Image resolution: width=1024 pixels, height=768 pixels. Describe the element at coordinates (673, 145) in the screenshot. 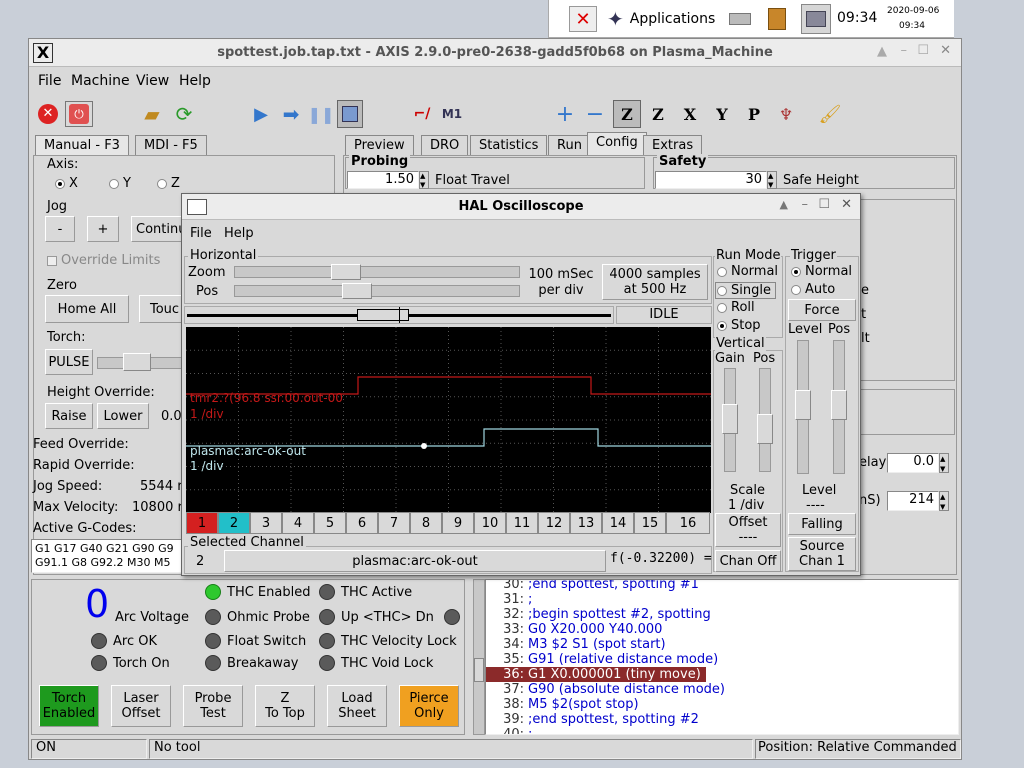

I see `tab-extras: Extras` at that location.